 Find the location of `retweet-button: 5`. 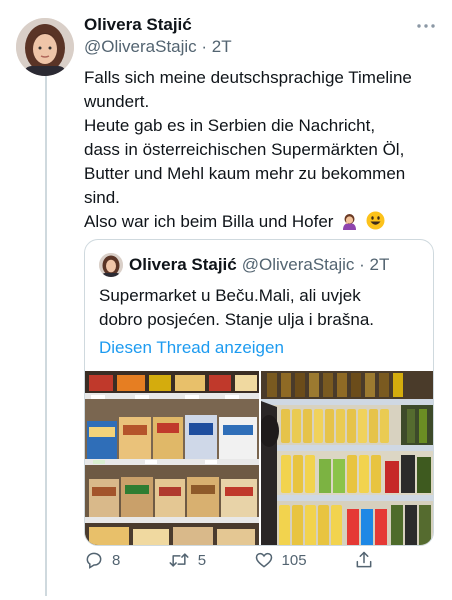

retweet-button: 5 is located at coordinates (187, 560).